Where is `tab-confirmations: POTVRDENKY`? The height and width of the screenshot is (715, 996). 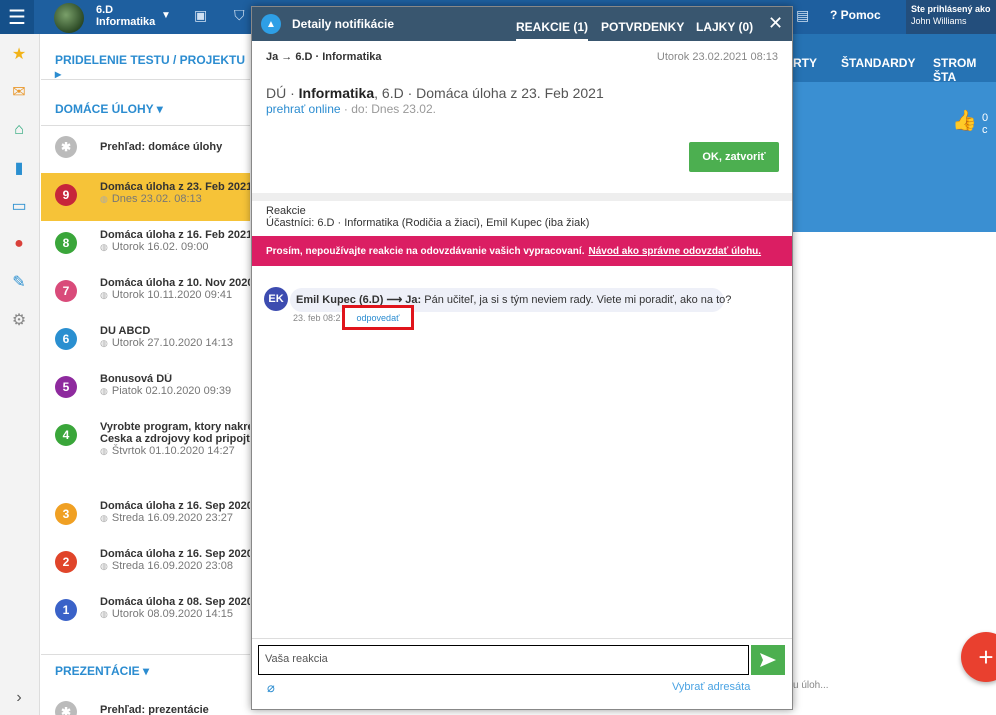
tab-confirmations: POTVRDENKY is located at coordinates (642, 27).